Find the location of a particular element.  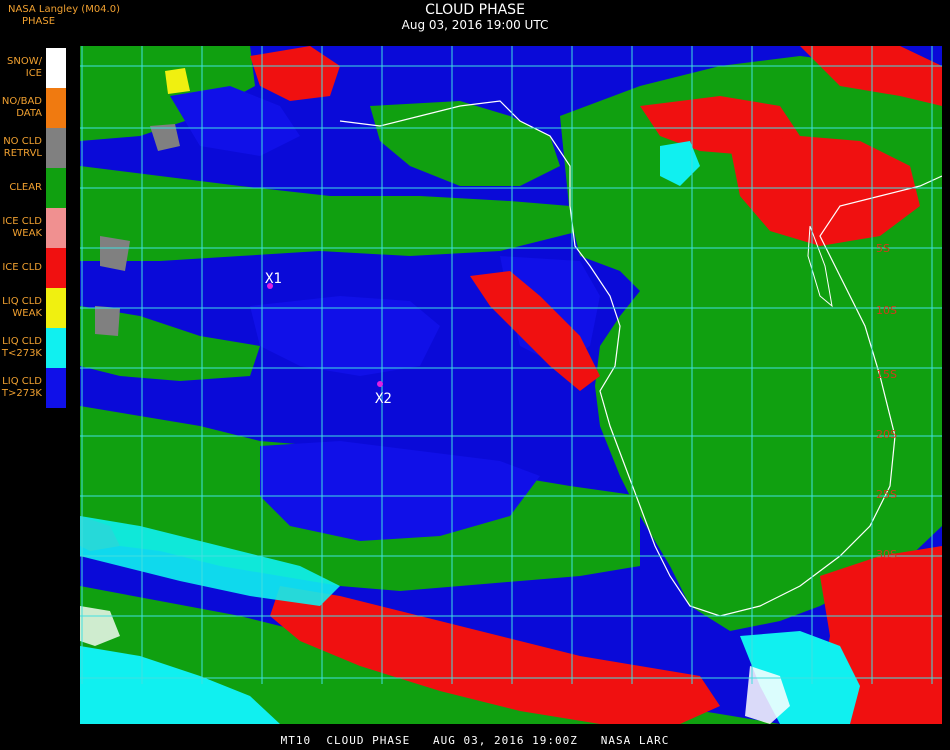

latitude-label: 30S is located at coordinates (886, 554).